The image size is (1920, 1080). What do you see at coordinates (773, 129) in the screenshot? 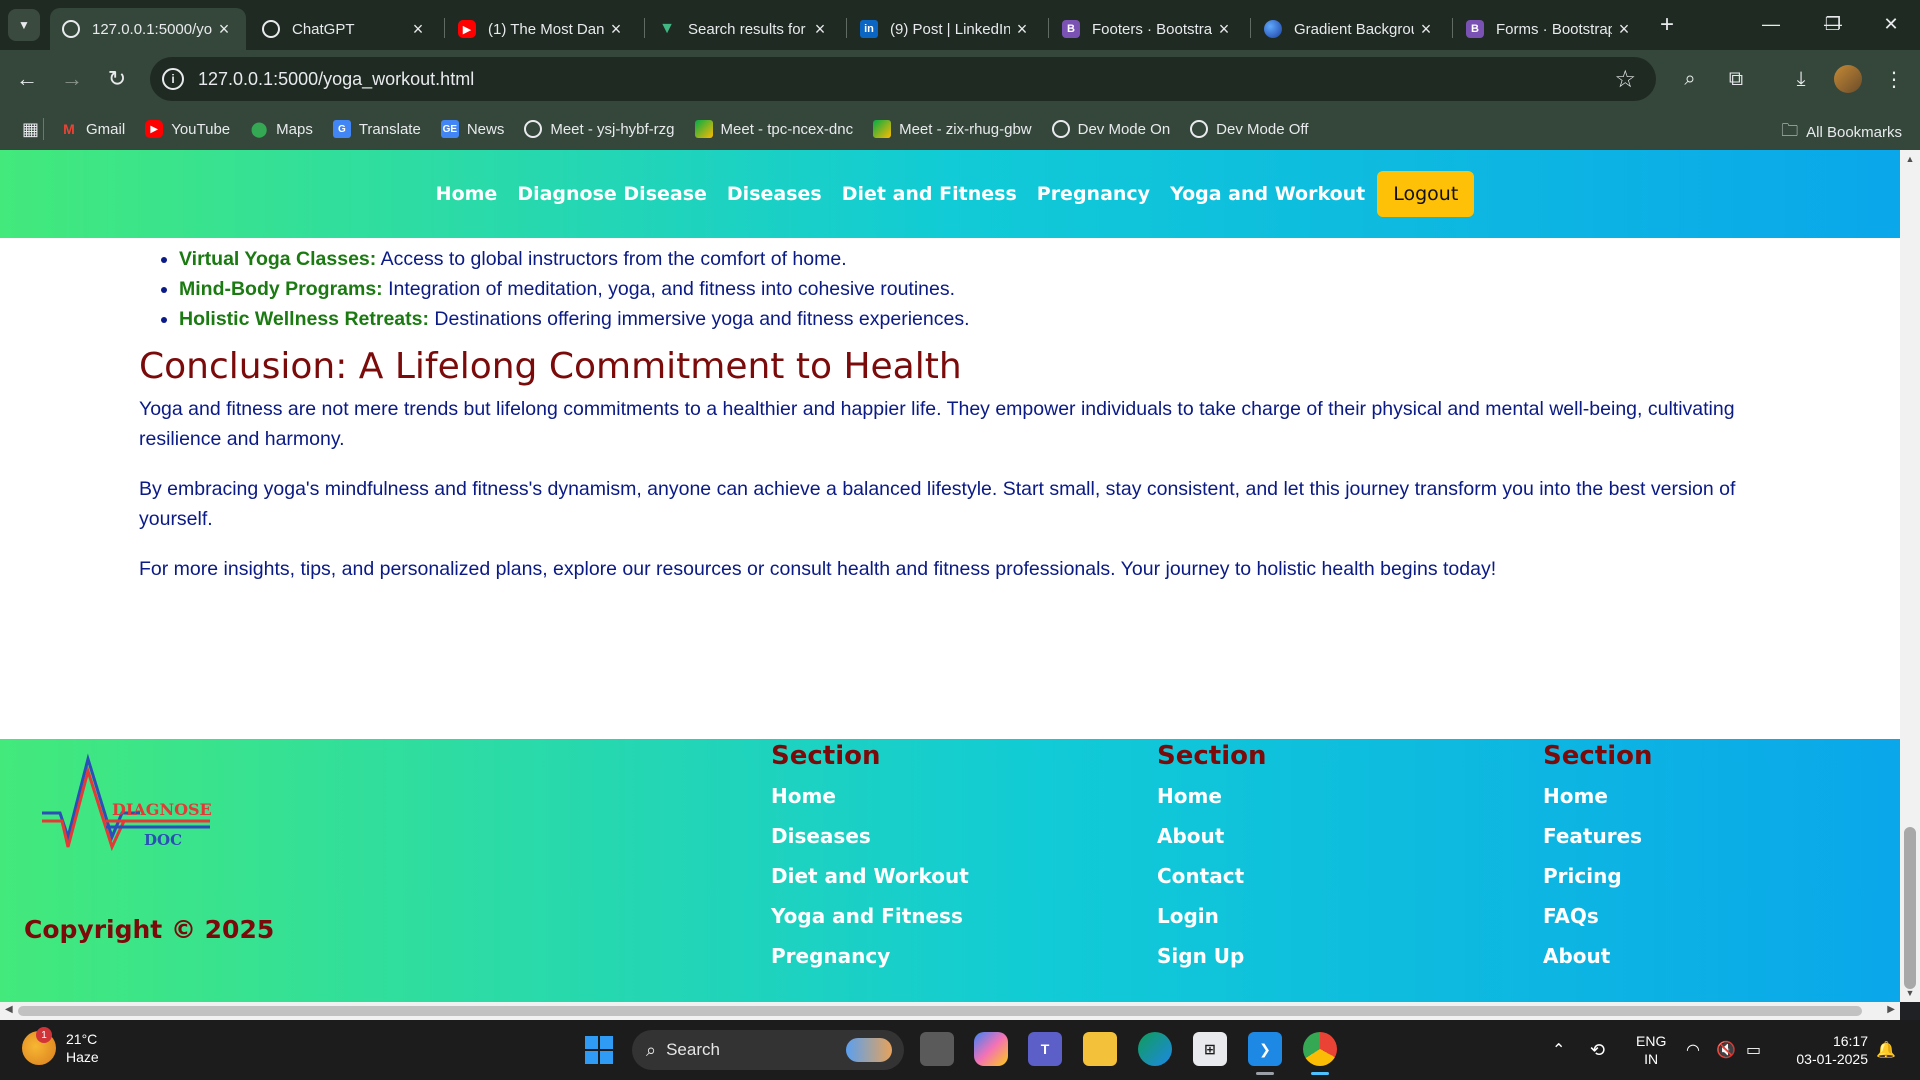
I see `bookmark-meet-2: Meet - tpc-ncex-dnc` at bounding box center [773, 129].